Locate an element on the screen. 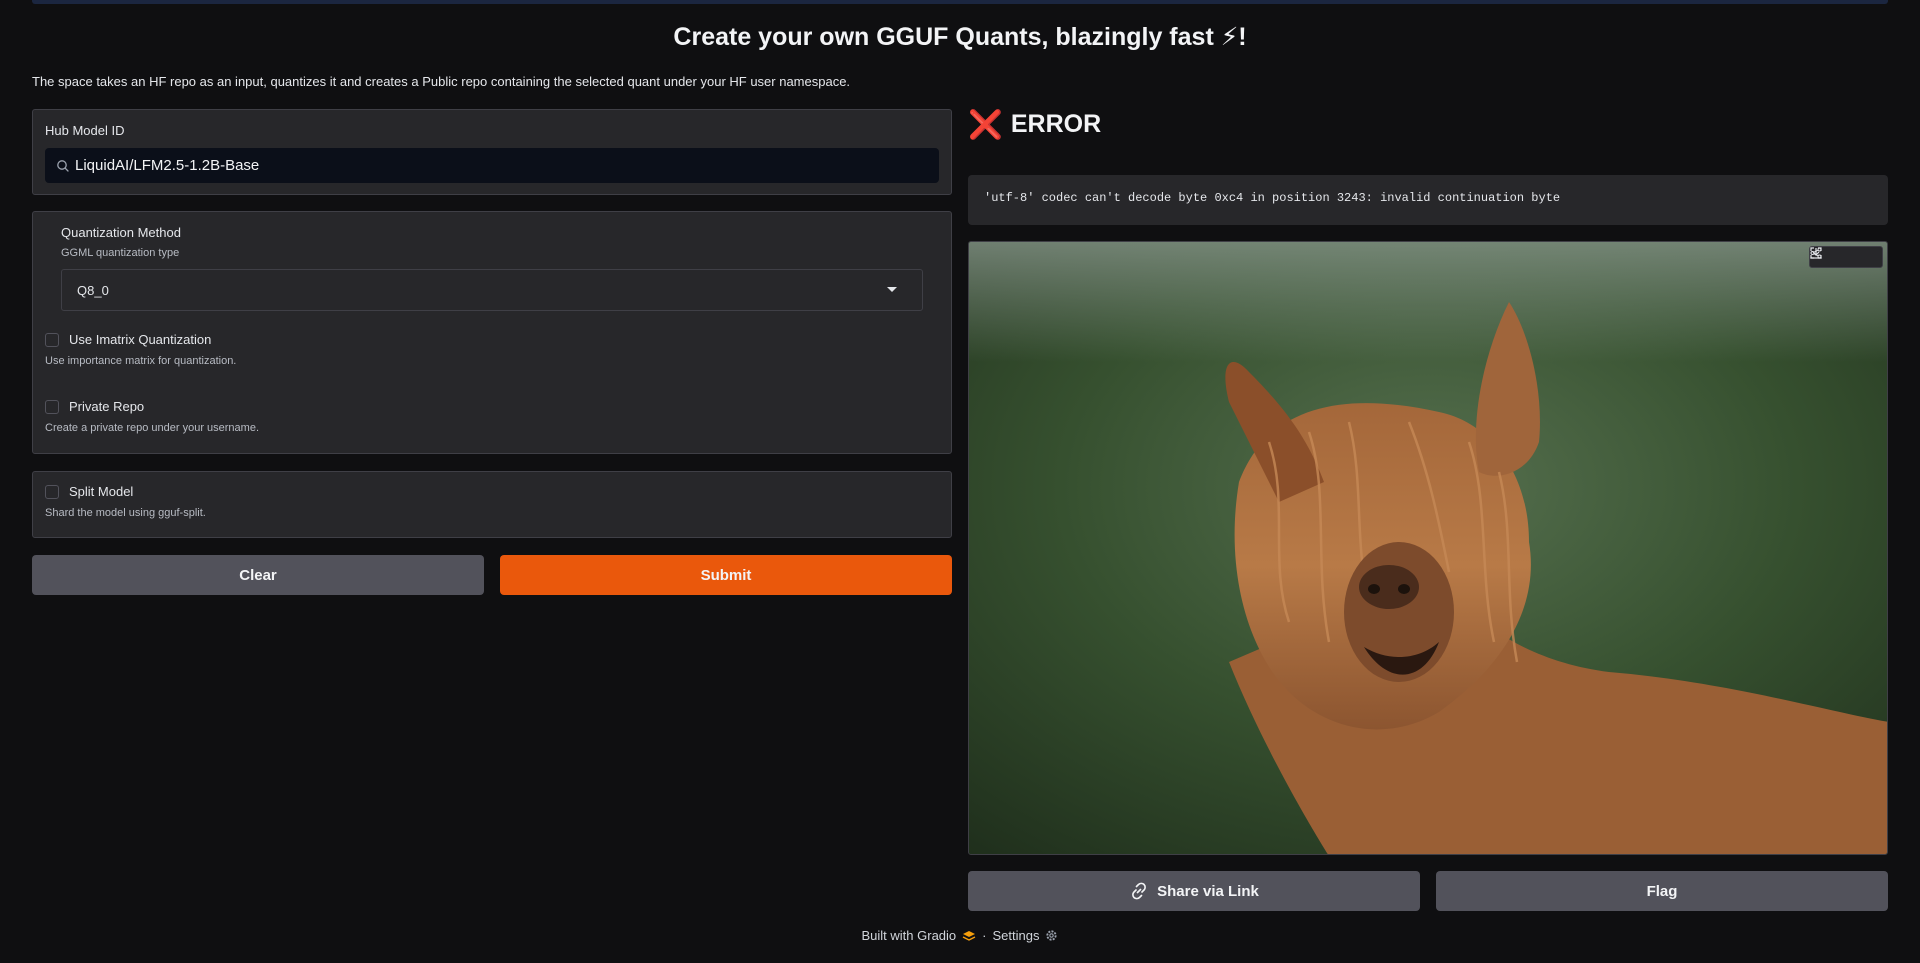 This screenshot has height=963, width=1920. share-icon is located at coordinates (1846, 257).